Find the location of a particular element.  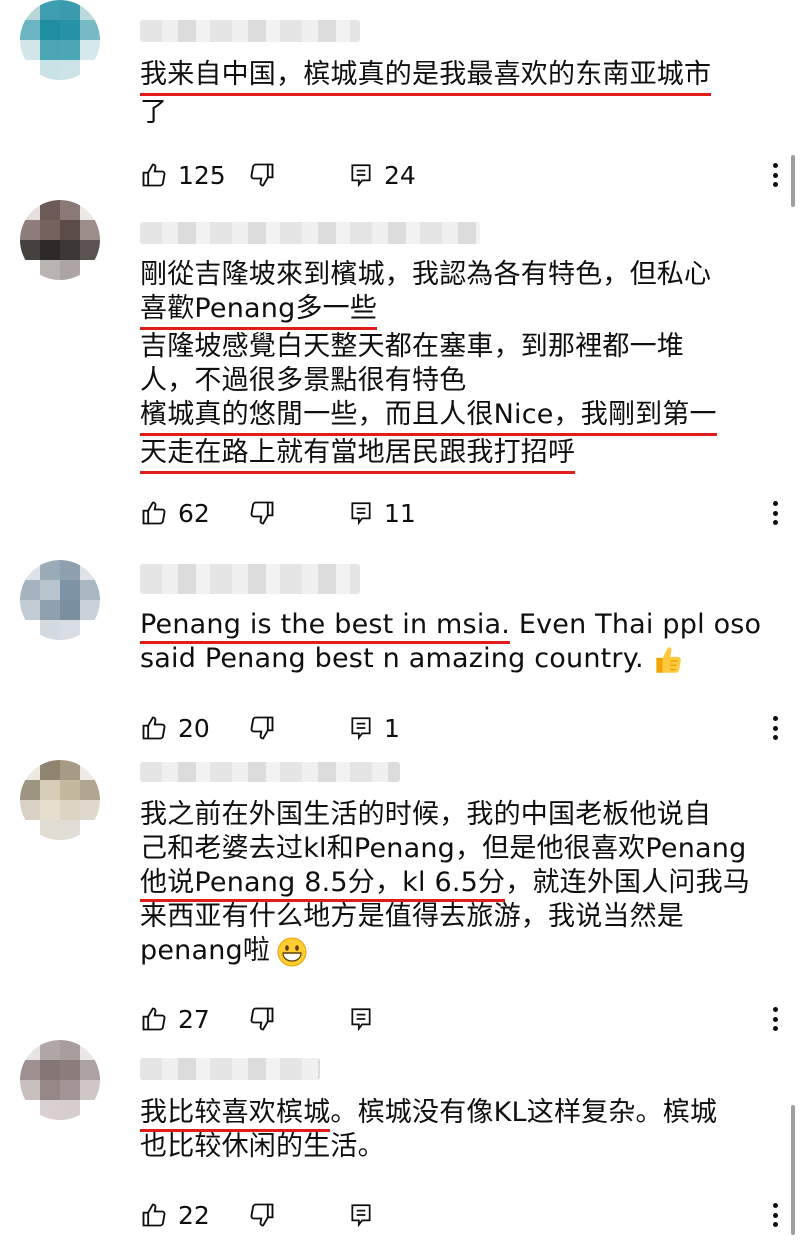

reply-count: 11 is located at coordinates (400, 513).